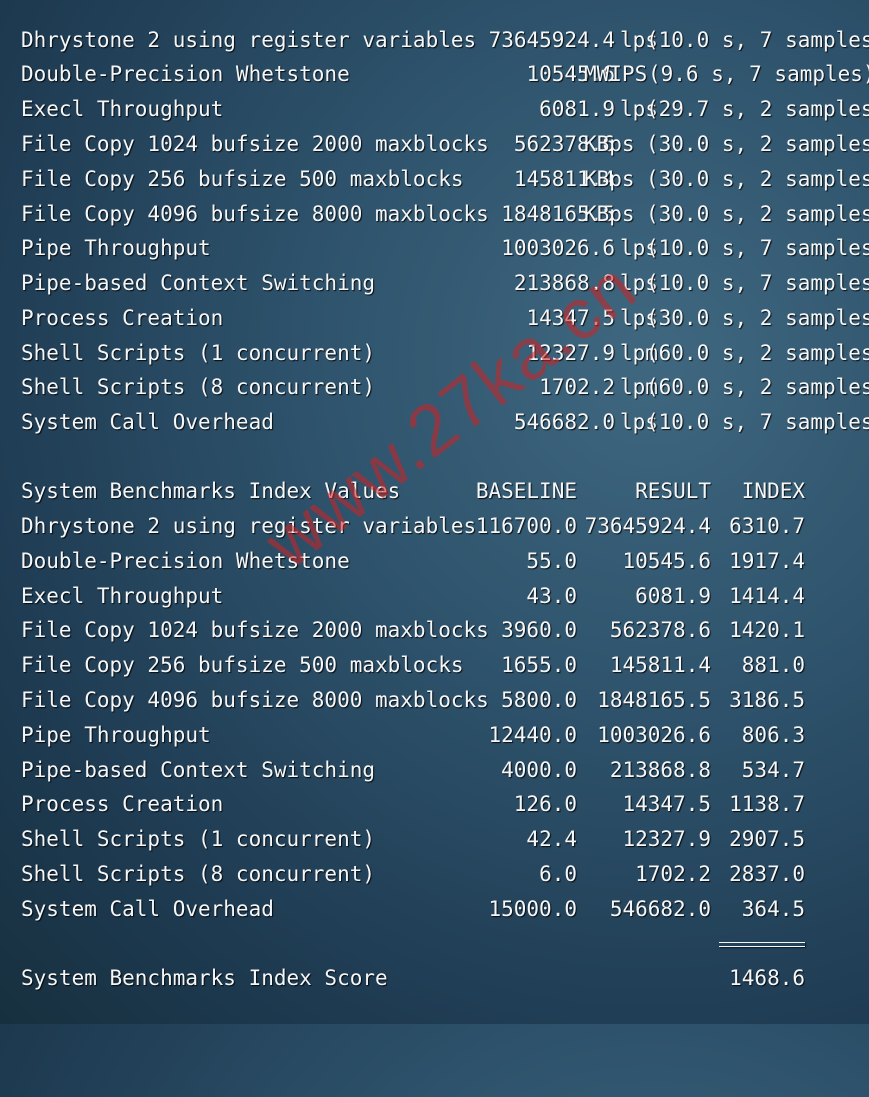  Describe the element at coordinates (185, 74) in the screenshot. I see `benchmark-name: Double-Precision Whetstone` at that location.